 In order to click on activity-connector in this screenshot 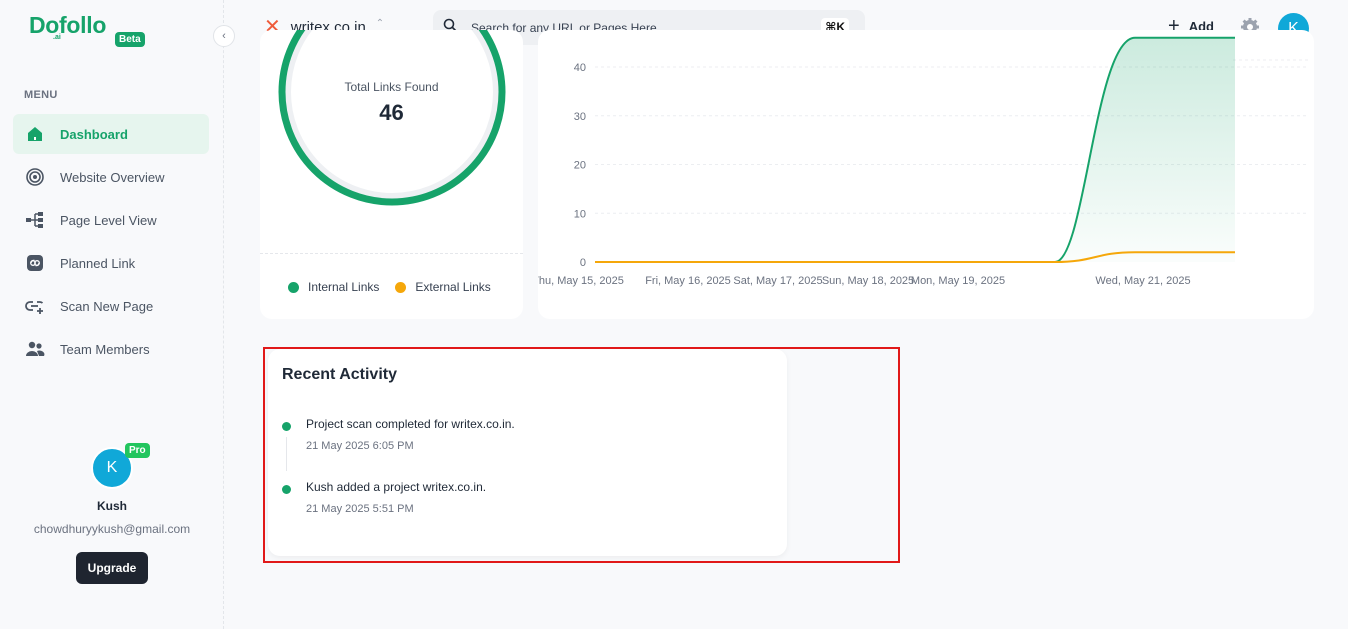, I will do `click(286, 454)`.